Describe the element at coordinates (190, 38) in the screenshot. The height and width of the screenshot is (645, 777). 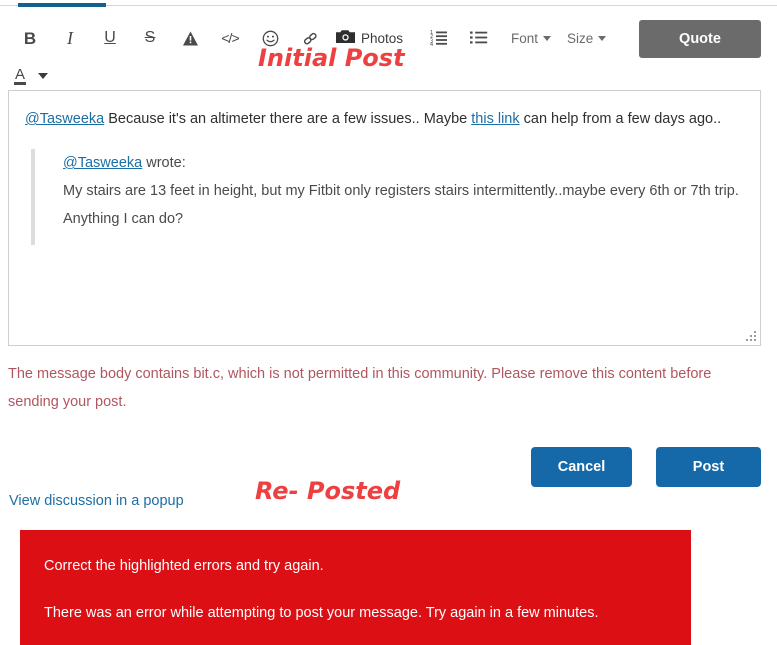
I see `clear-formatting-icon` at that location.